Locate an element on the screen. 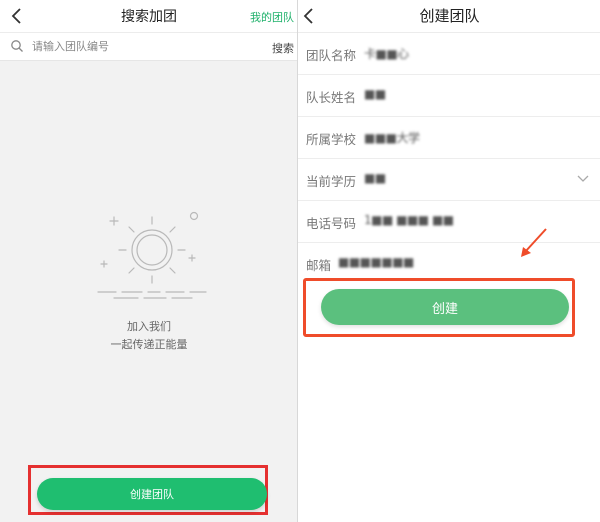  sun-icon is located at coordinates (152, 255).